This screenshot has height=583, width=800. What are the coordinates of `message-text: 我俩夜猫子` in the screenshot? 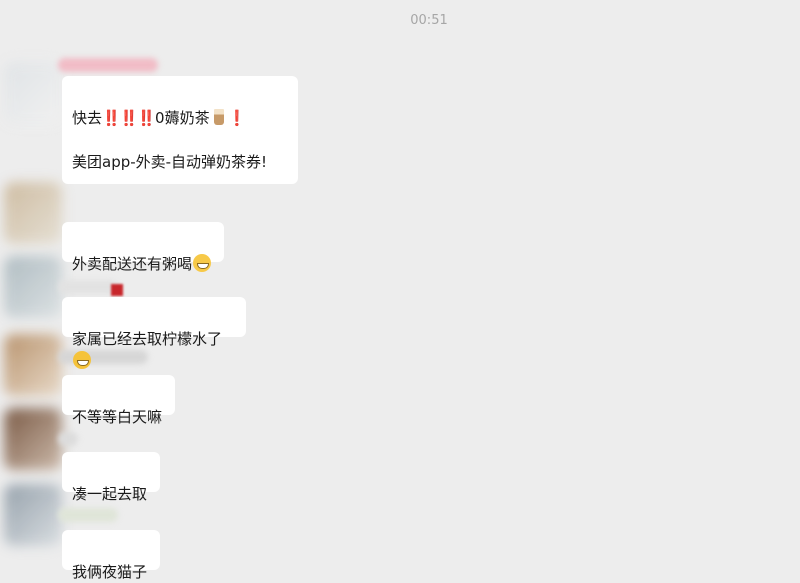 It's located at (110, 572).